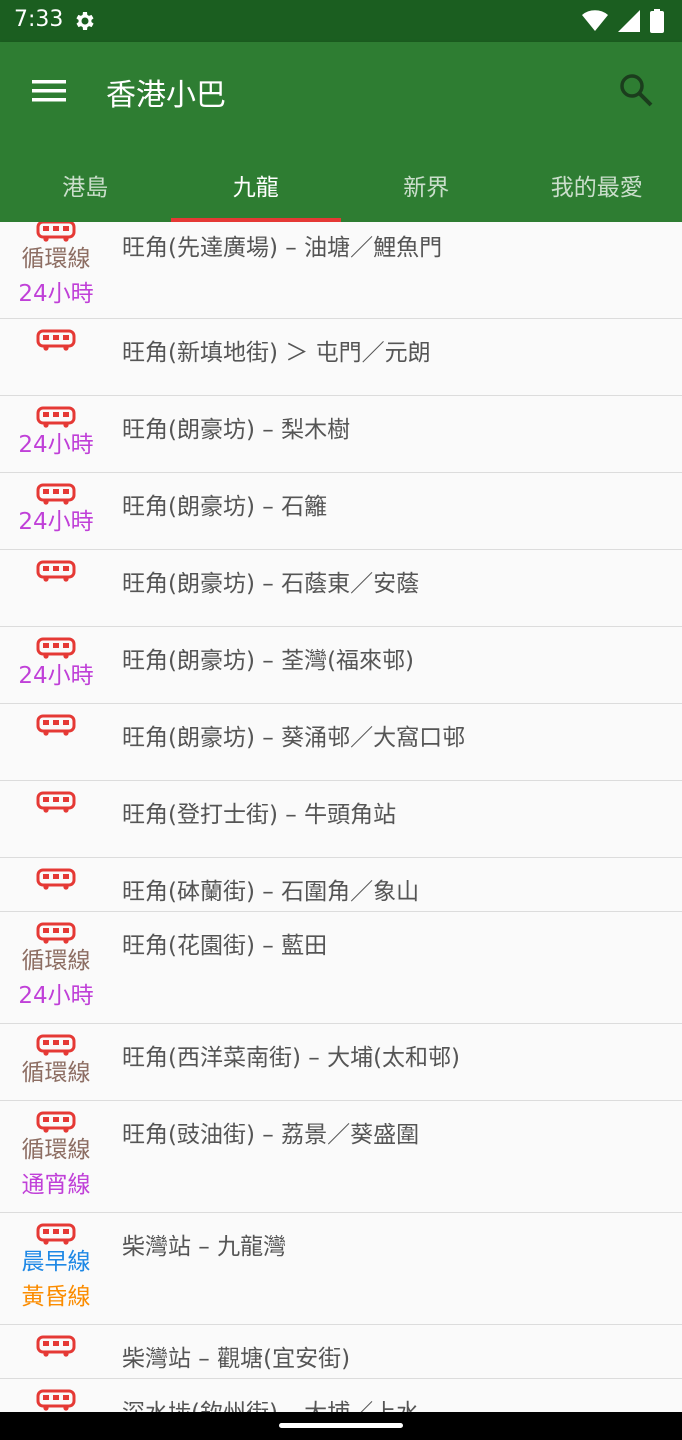  I want to click on wifi-icon, so click(595, 20).